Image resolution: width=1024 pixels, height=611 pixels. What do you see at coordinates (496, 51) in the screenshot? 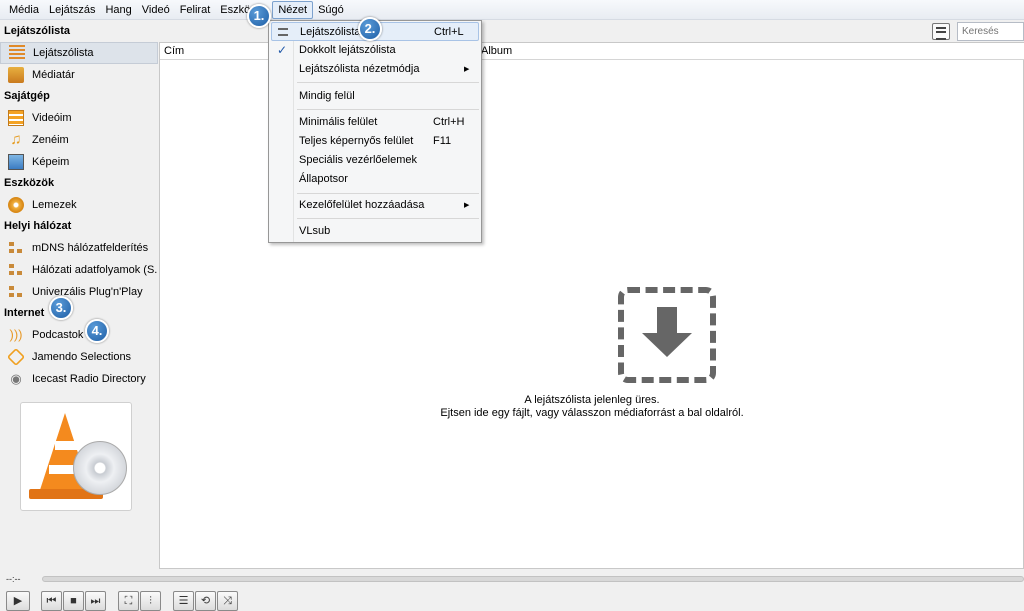
I see `column-album: Album` at bounding box center [496, 51].